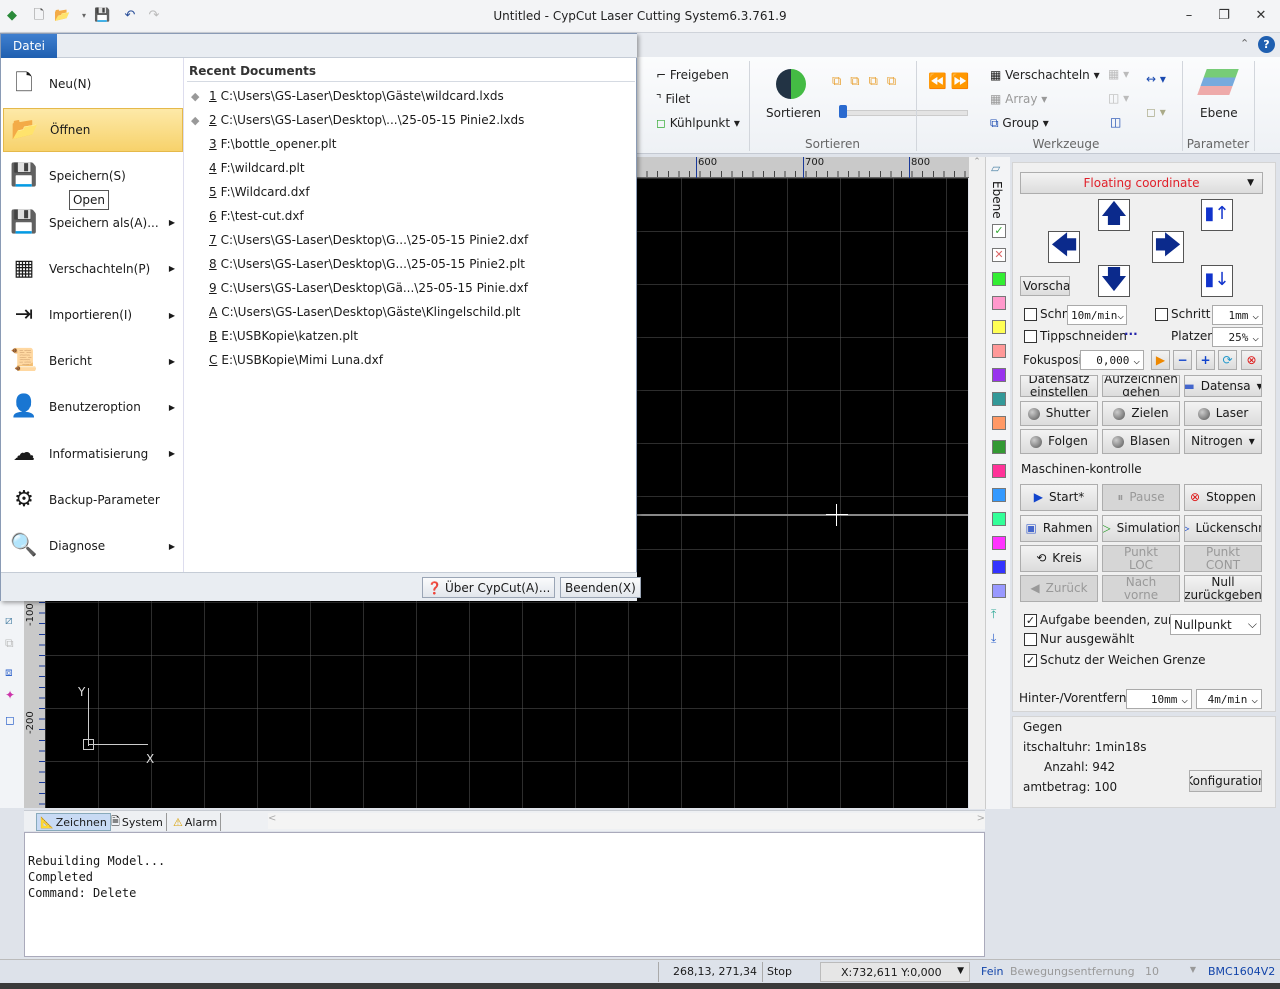  I want to click on move-down-button: 🡇, so click(1114, 281).